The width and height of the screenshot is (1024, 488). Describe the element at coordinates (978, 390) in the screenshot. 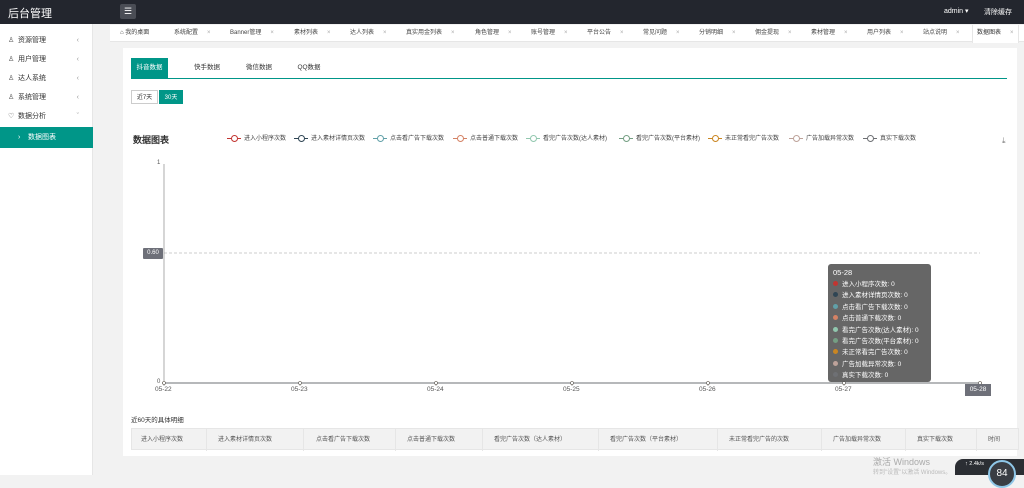

I see `x-cursor-badge: 05-28` at that location.